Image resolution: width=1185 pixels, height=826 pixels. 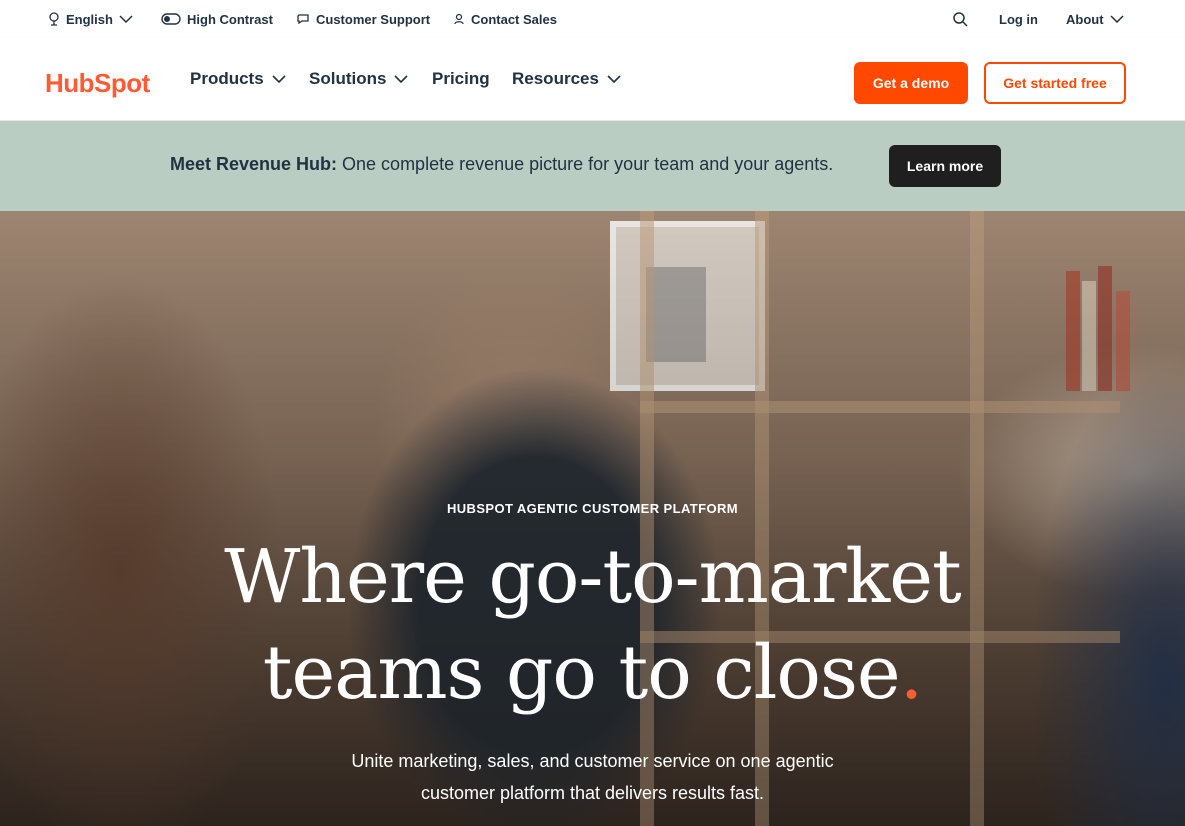 I want to click on headline-line-2: teams go to close., so click(x=592, y=673).